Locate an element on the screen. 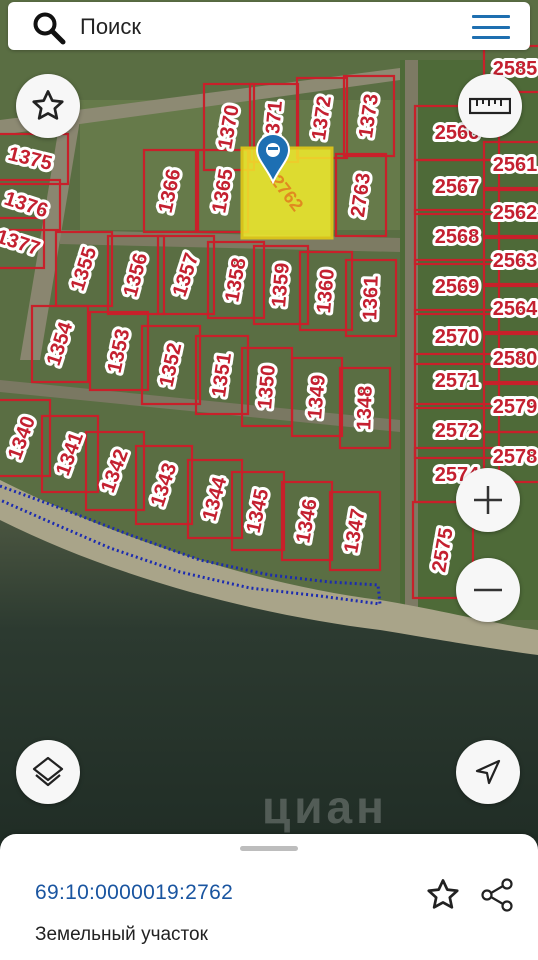 Image resolution: width=538 pixels, height=960 pixels. parcel-label: 1359 is located at coordinates (281, 285).